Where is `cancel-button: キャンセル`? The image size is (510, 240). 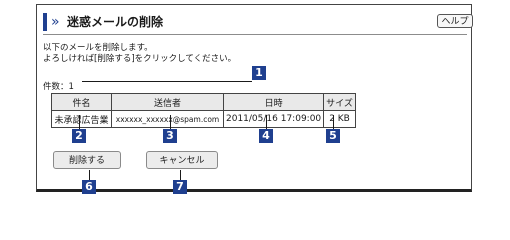 cancel-button: キャンセル is located at coordinates (182, 160).